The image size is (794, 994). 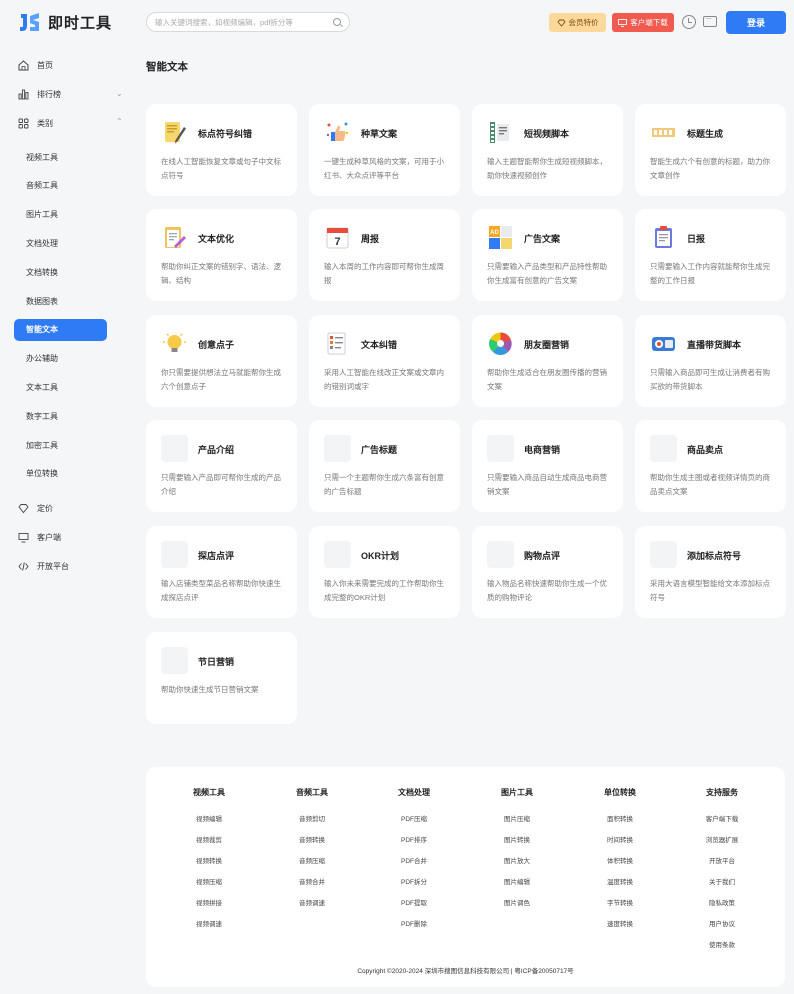 I want to click on footer-link: 关于我们, so click(x=722, y=882).